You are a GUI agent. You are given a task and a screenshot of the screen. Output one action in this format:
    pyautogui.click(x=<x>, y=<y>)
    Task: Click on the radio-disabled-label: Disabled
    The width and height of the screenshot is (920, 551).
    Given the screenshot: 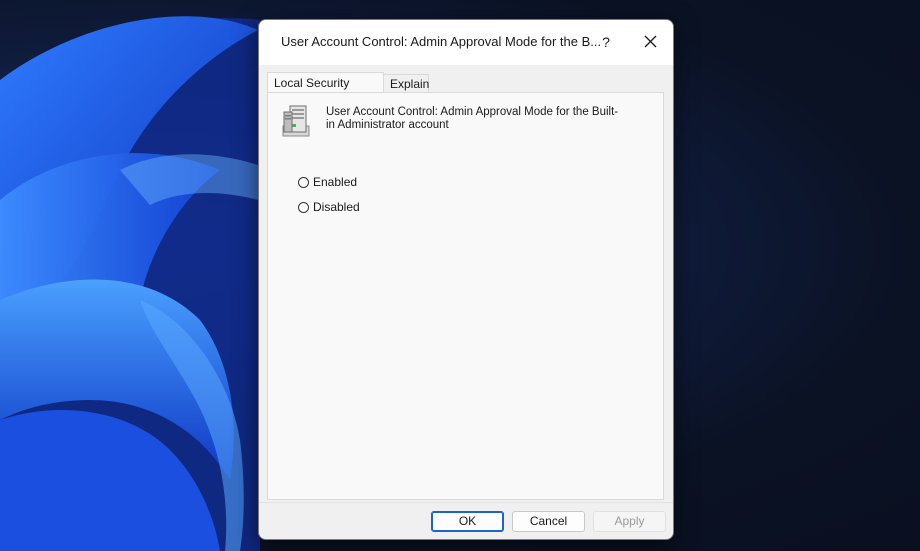 What is the action you would take?
    pyautogui.click(x=336, y=207)
    